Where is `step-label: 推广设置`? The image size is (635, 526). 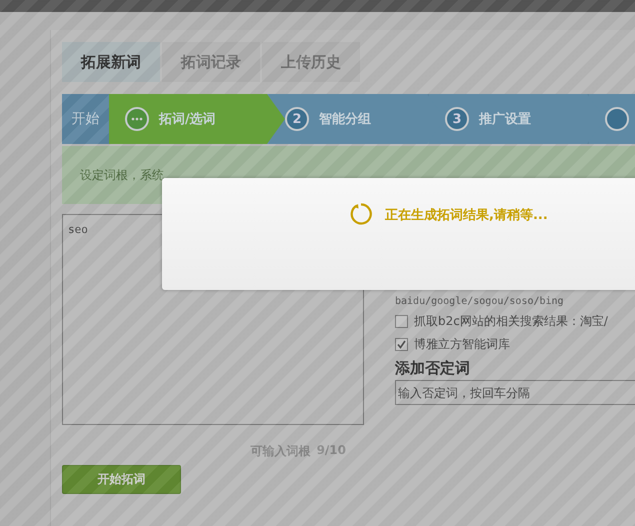
step-label: 推广设置 is located at coordinates (505, 119).